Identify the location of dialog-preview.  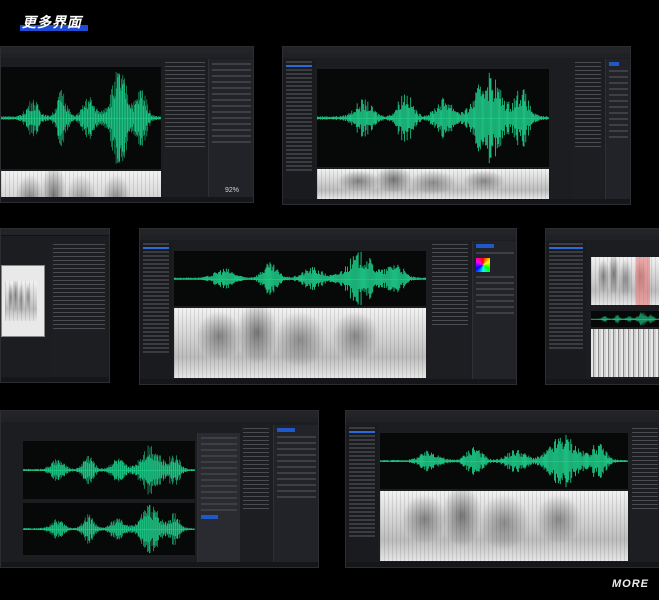
(21, 301).